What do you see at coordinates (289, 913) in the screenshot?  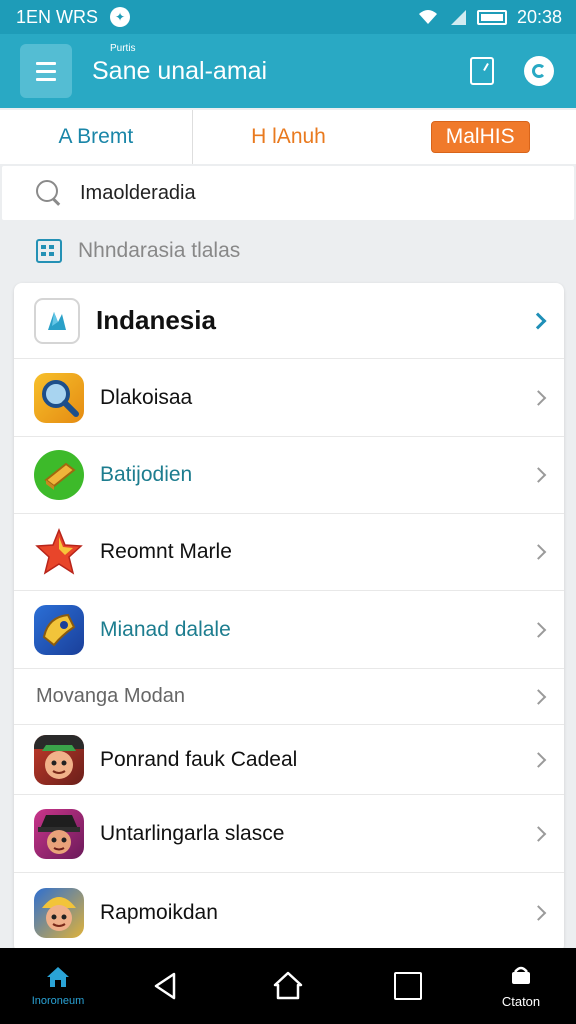 I see `list-item: Rapmoikdan` at bounding box center [289, 913].